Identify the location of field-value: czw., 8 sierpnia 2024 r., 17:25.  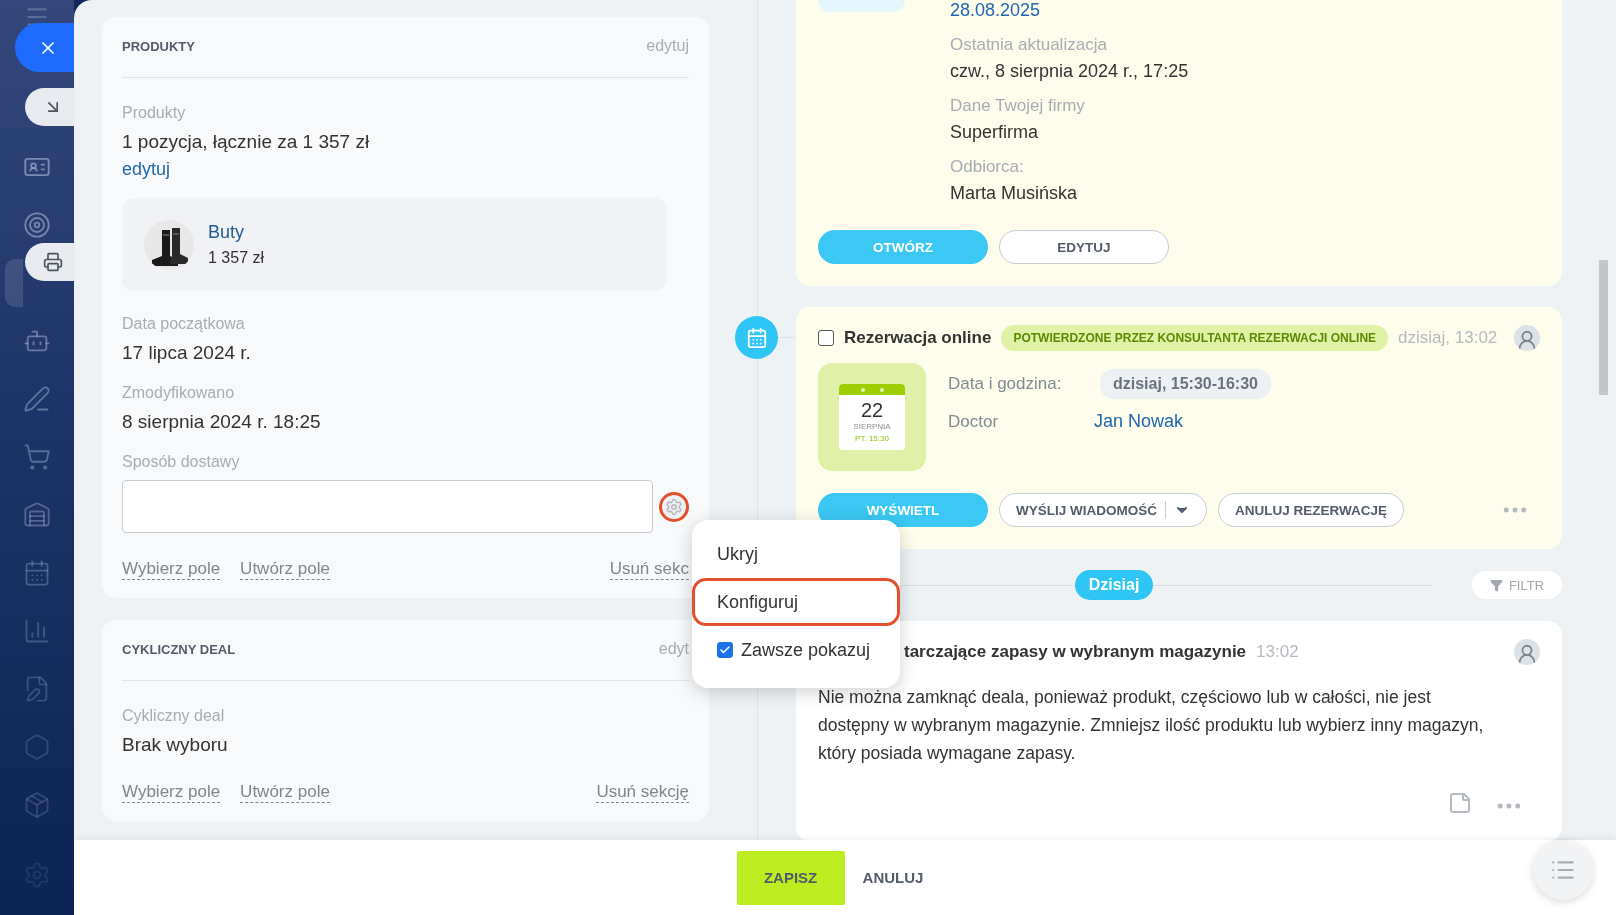
(1070, 71).